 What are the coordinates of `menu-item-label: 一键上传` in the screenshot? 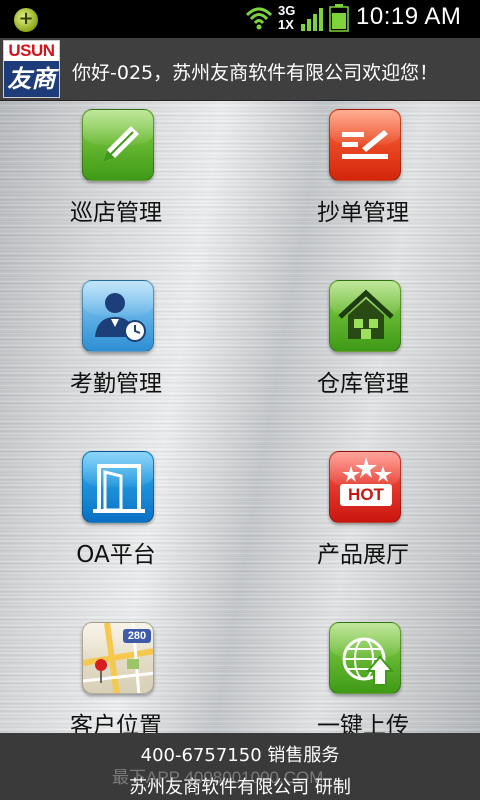 It's located at (363, 723).